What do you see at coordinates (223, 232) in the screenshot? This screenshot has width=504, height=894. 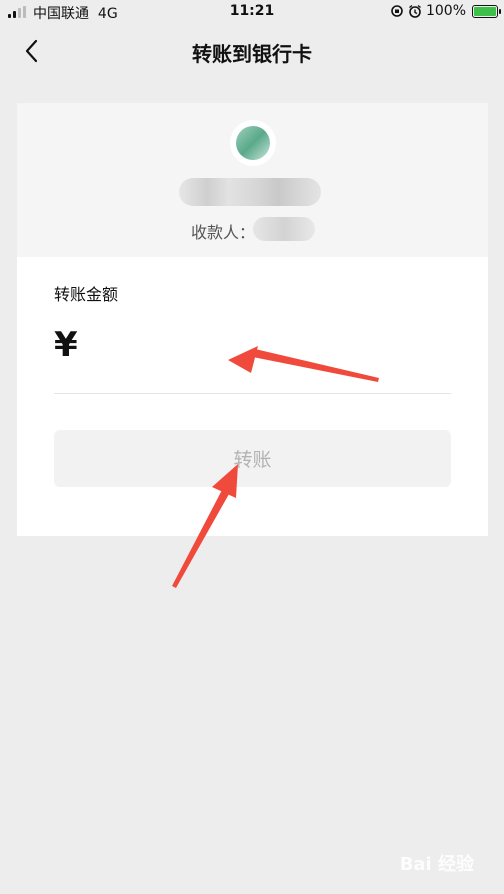 I see `payee-label: 收款人：` at bounding box center [223, 232].